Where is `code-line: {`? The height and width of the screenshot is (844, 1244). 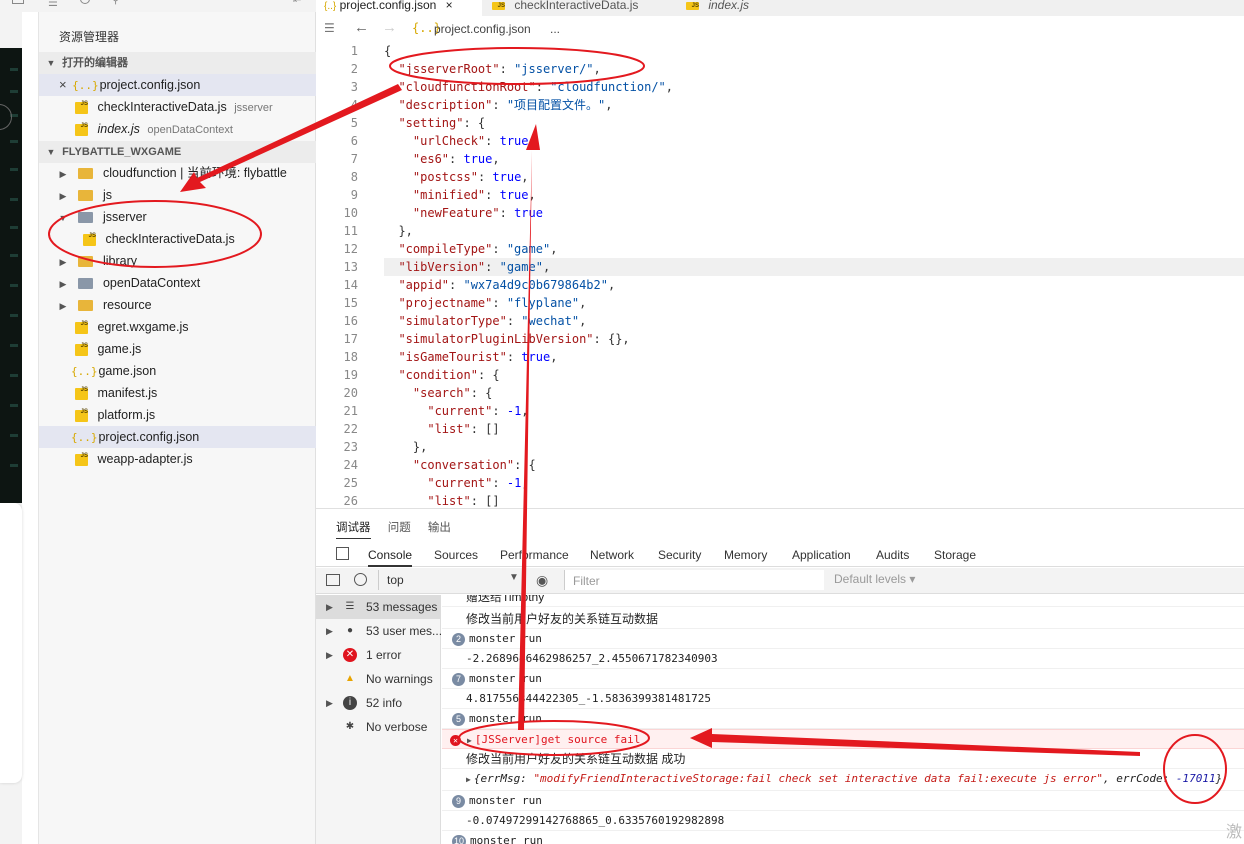 code-line: { is located at coordinates (388, 51).